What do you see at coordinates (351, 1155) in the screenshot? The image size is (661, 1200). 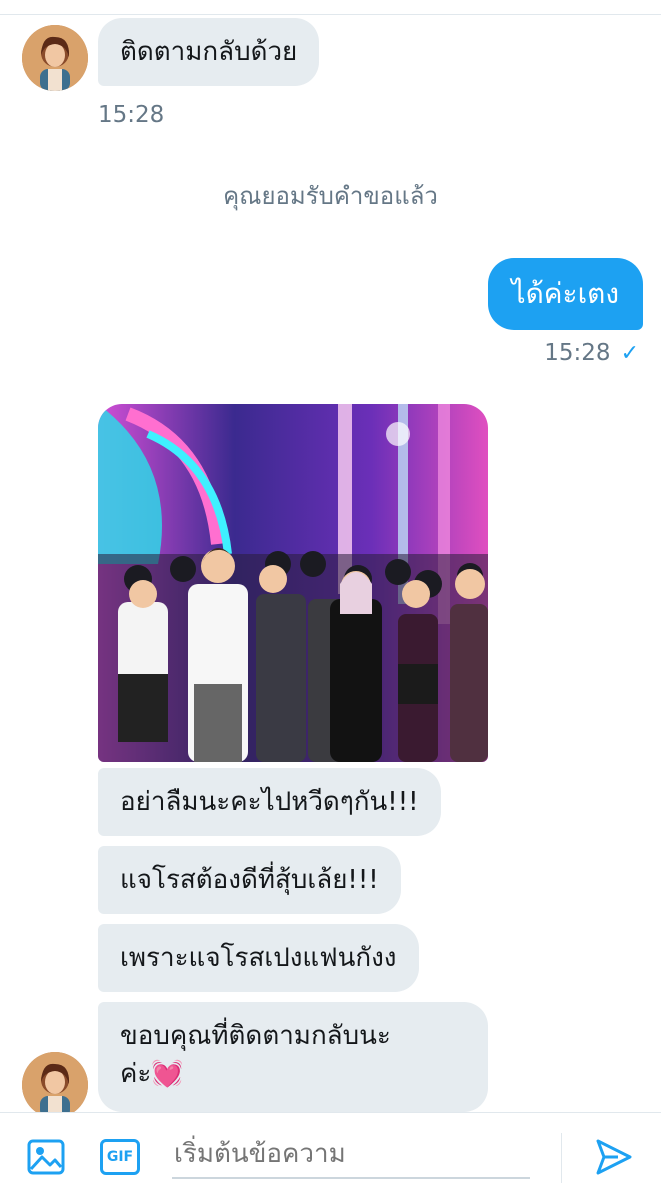 I see `message-input` at bounding box center [351, 1155].